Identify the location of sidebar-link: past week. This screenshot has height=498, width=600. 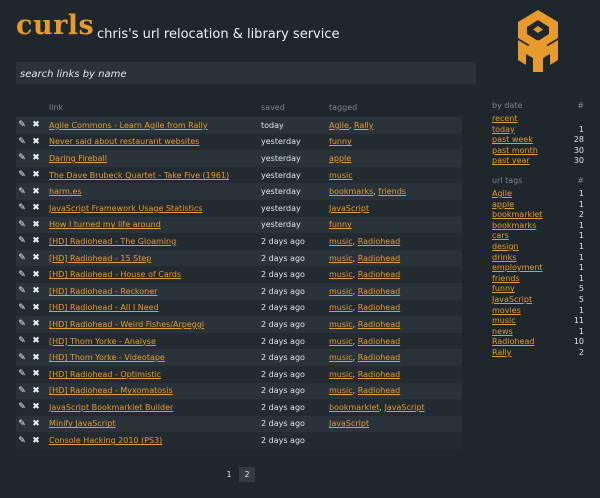
(512, 140).